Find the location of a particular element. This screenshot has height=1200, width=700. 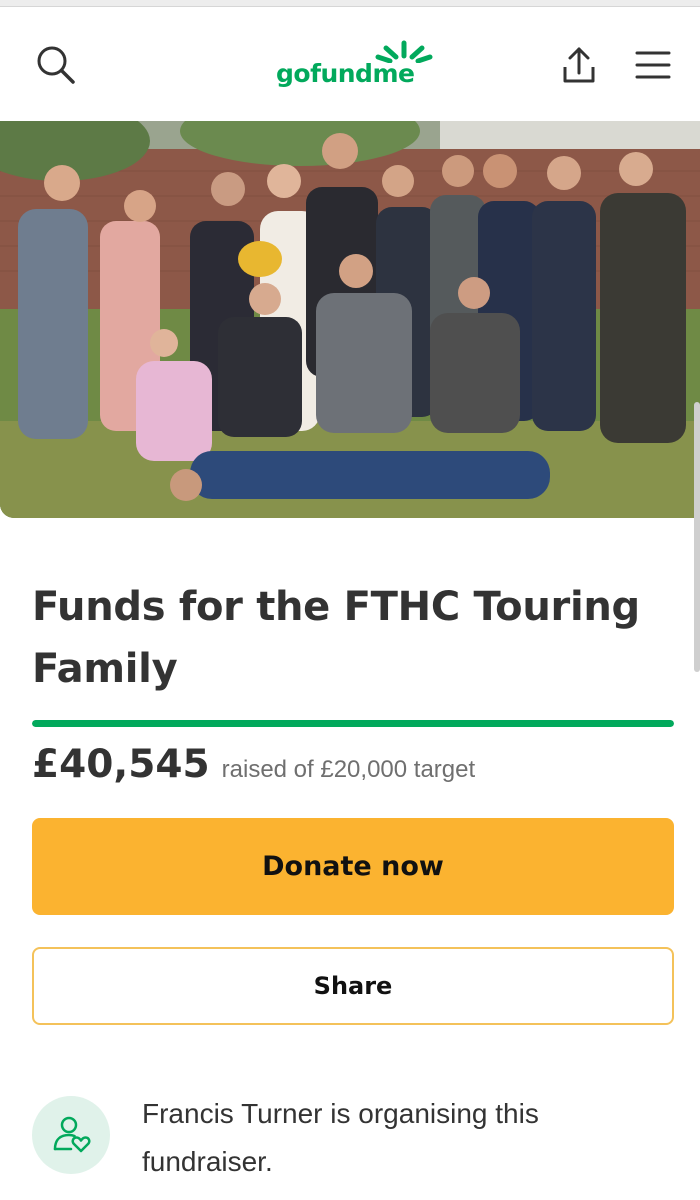

menu-button is located at coordinates (653, 65).